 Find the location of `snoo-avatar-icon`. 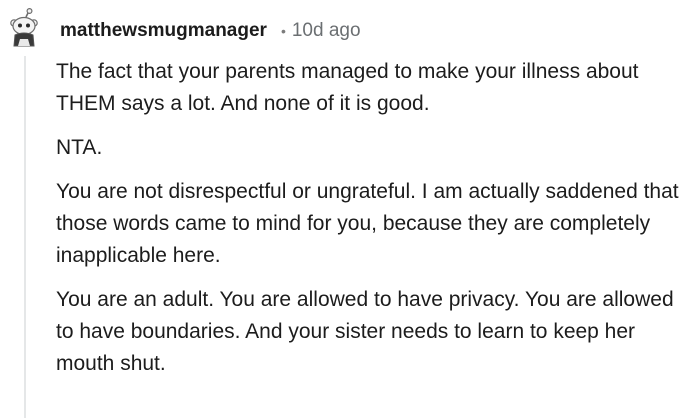

snoo-avatar-icon is located at coordinates (24, 27).